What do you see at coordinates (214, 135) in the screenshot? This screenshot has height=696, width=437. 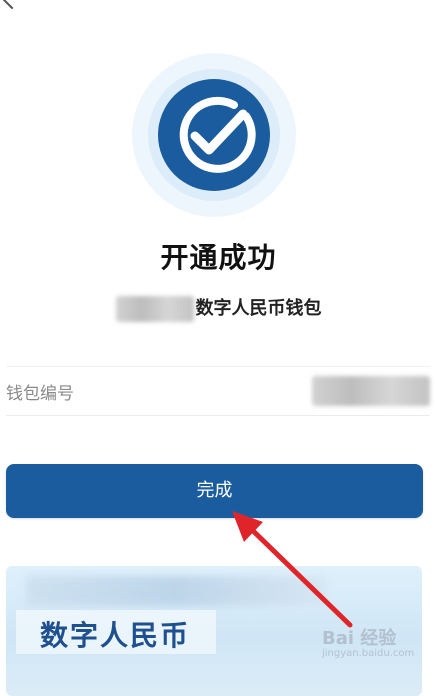 I see `success-check-badge-icon` at bounding box center [214, 135].